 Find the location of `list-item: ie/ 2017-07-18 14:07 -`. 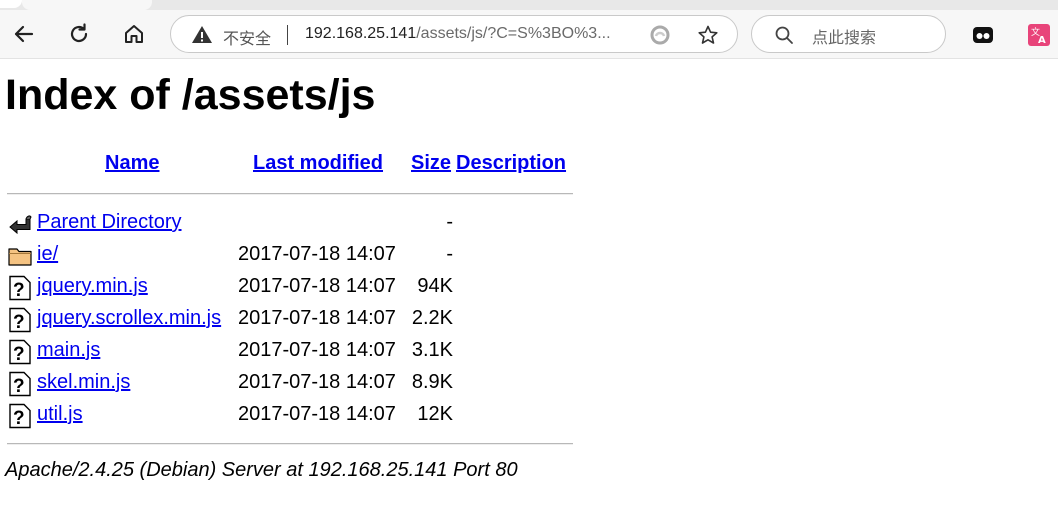

list-item: ie/ 2017-07-18 14:07 - is located at coordinates (289, 257).